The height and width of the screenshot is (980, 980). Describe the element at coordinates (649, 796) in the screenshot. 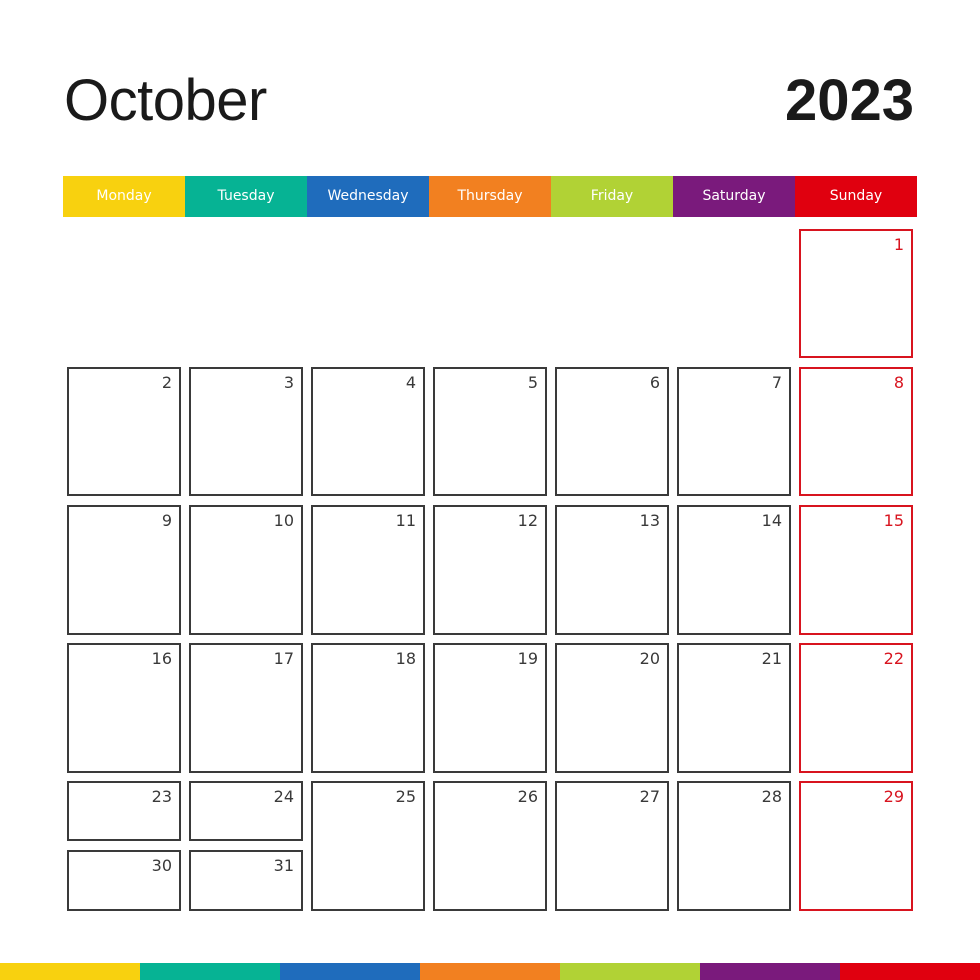

I see `day-number: 27` at that location.